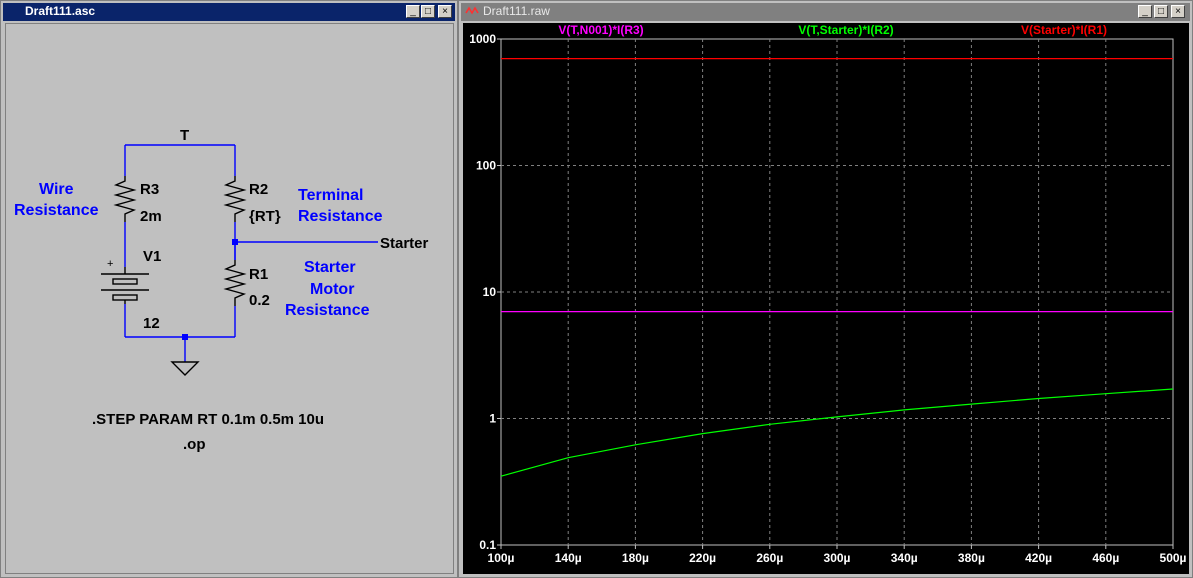  Describe the element at coordinates (208, 419) in the screenshot. I see `directive-step: .STEP PARAM RT 0.1m 0.5m 10u` at that location.